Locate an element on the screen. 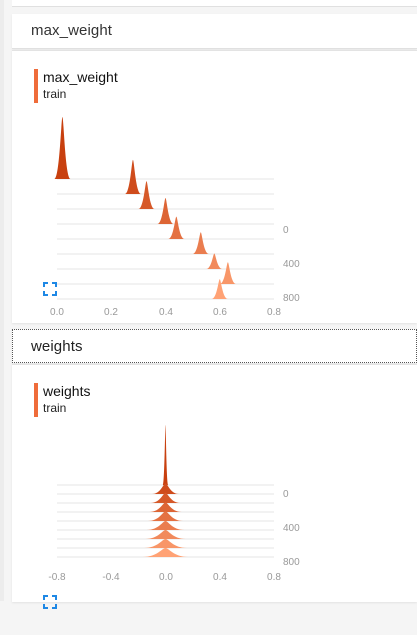 This screenshot has height=635, width=417. x-tick-label: 0.6 is located at coordinates (220, 312).